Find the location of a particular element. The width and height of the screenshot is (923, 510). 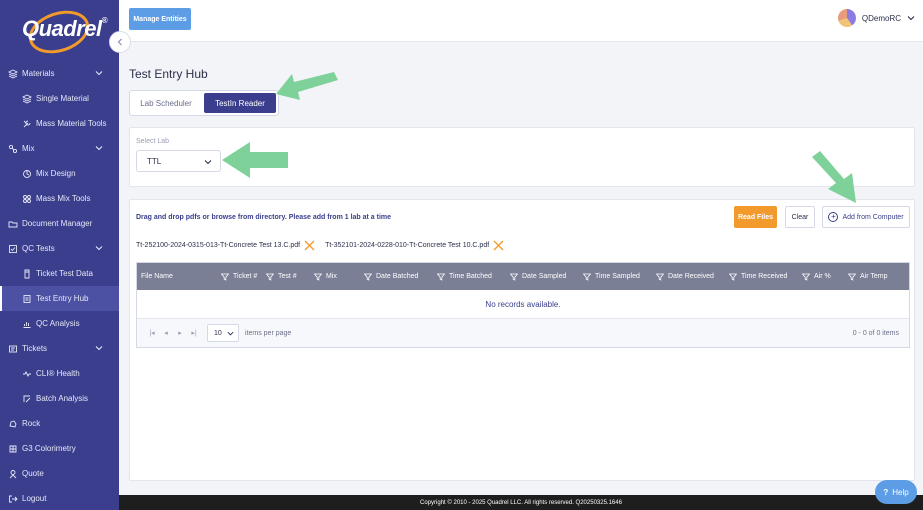

column-header: Mix is located at coordinates (335, 276).